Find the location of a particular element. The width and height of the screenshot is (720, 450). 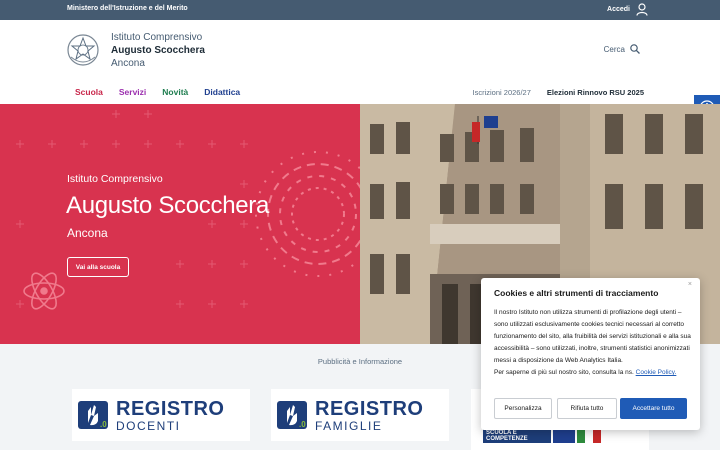

nav-link-elezioni: Elezioni Rinnovo RSU 2025 is located at coordinates (595, 92).